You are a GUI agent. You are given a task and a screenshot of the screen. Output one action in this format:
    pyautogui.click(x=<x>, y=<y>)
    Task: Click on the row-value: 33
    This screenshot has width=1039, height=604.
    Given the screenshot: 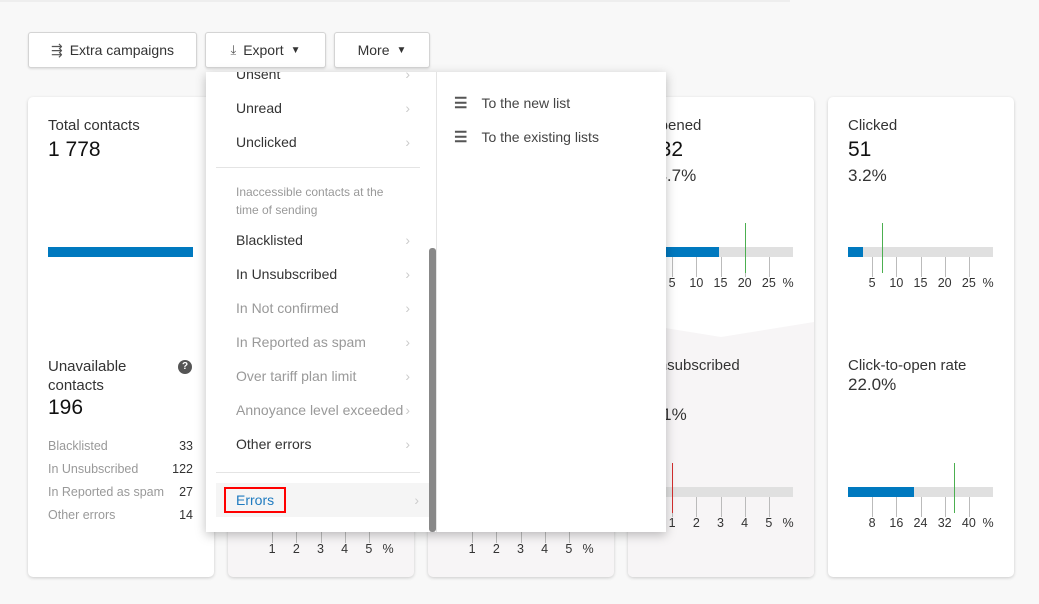 What is the action you would take?
    pyautogui.click(x=186, y=446)
    